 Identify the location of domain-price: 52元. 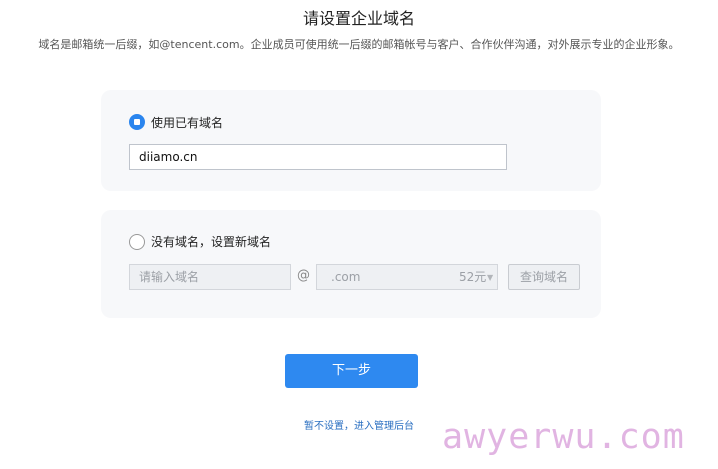
(473, 277).